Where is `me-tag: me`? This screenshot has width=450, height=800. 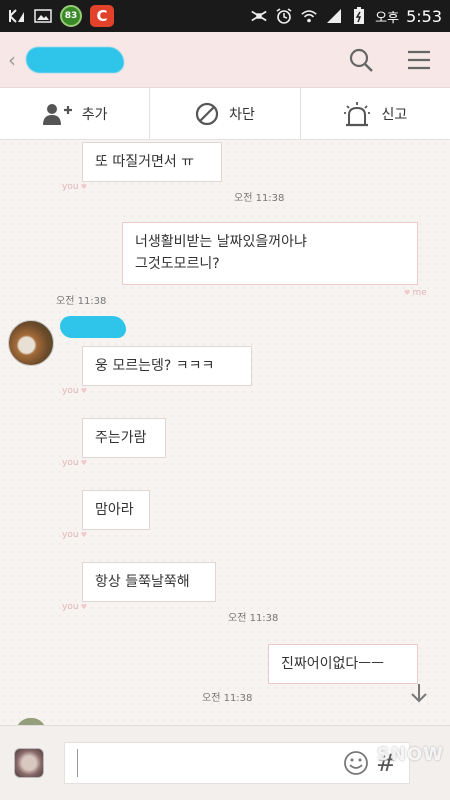 me-tag: me is located at coordinates (415, 293).